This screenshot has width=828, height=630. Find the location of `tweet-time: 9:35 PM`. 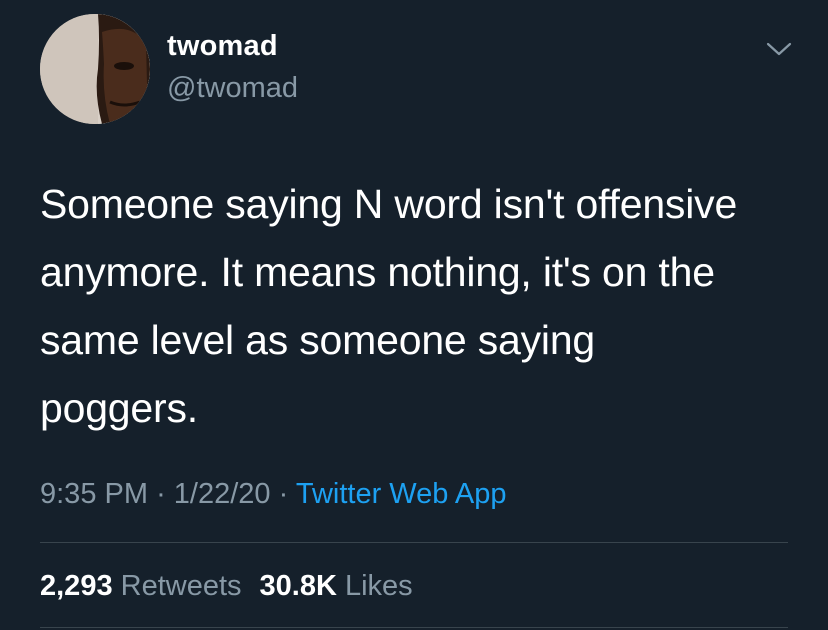

tweet-time: 9:35 PM is located at coordinates (94, 494).